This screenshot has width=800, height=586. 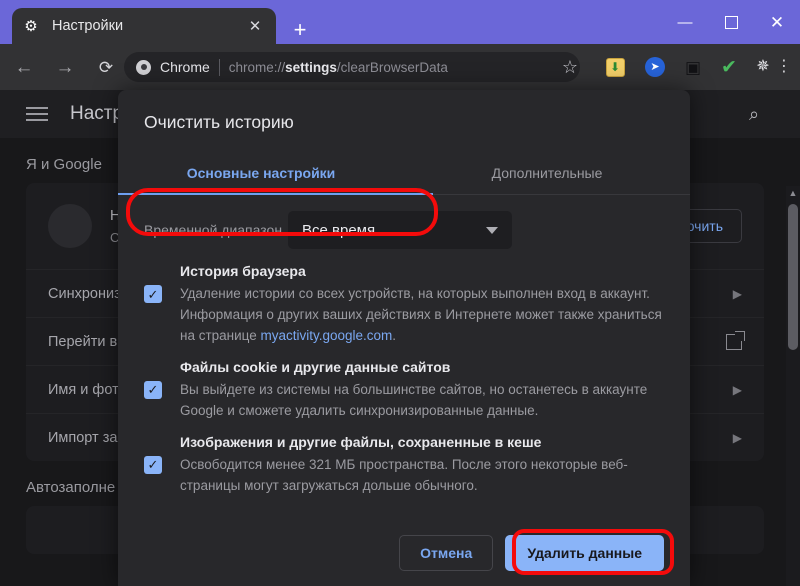 What do you see at coordinates (729, 67) in the screenshot?
I see `shield-extension-icon: ✔` at bounding box center [729, 67].